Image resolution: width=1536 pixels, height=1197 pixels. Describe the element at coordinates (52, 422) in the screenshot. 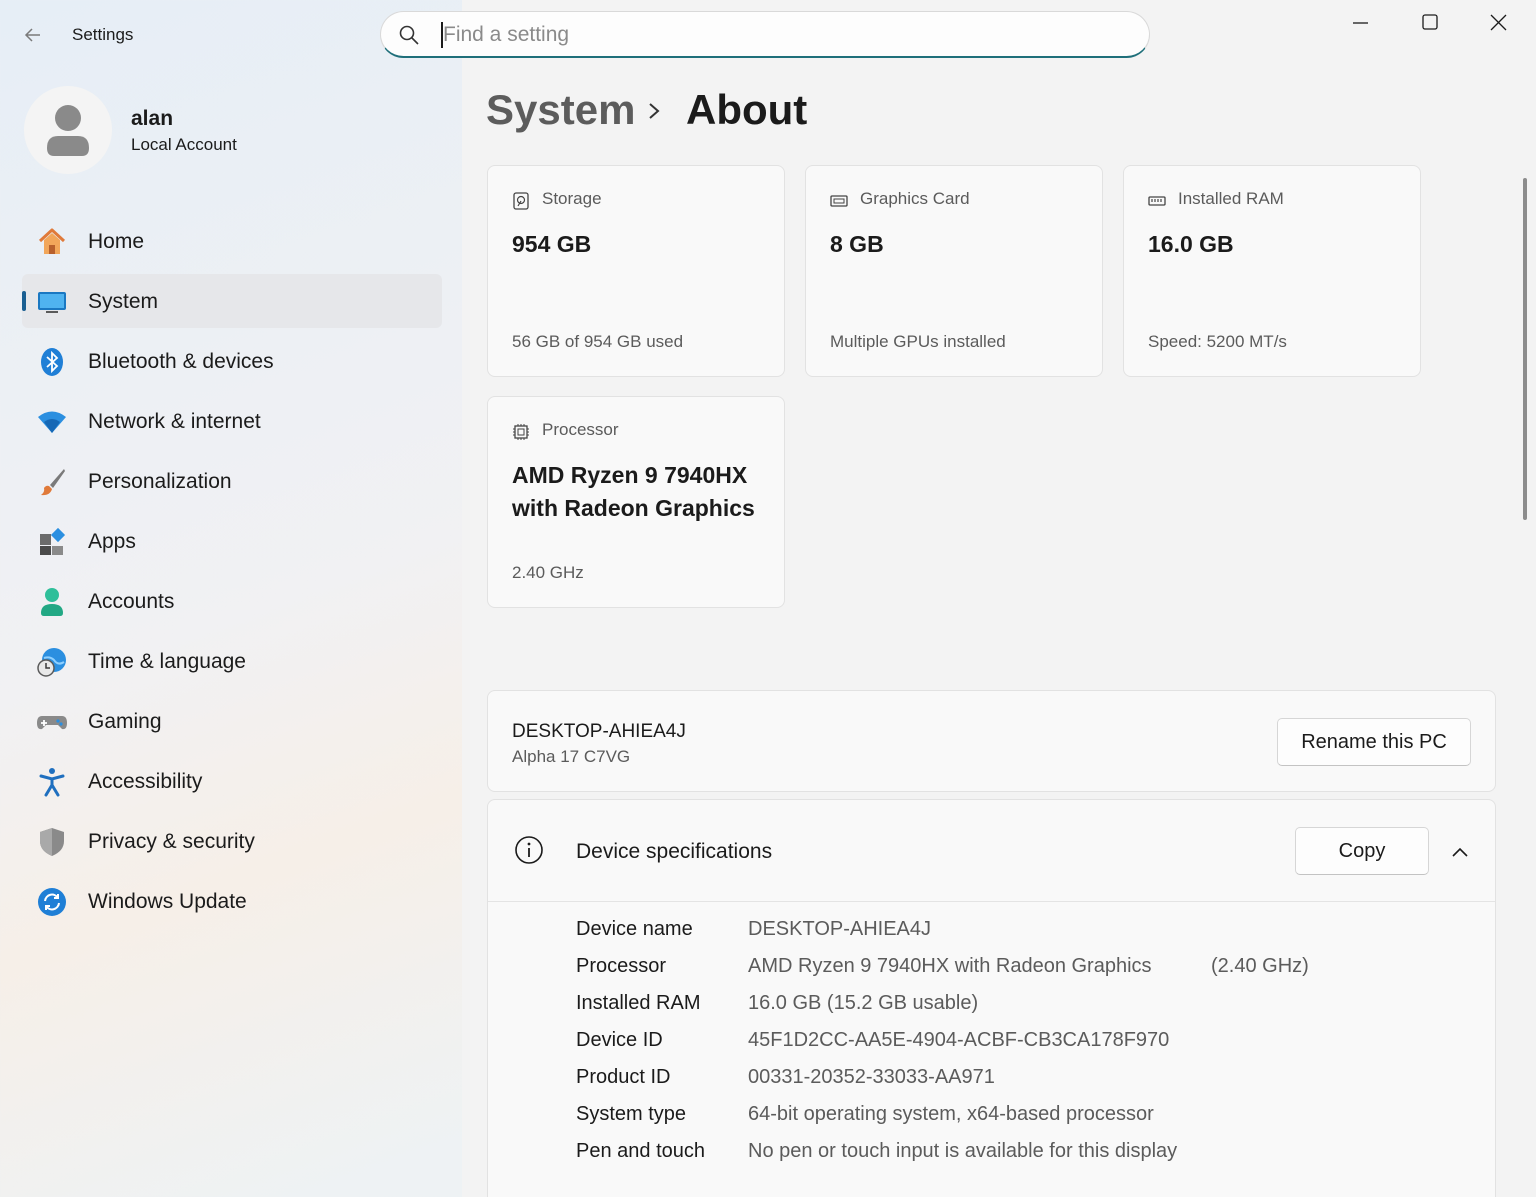

I see `wifi-icon` at that location.